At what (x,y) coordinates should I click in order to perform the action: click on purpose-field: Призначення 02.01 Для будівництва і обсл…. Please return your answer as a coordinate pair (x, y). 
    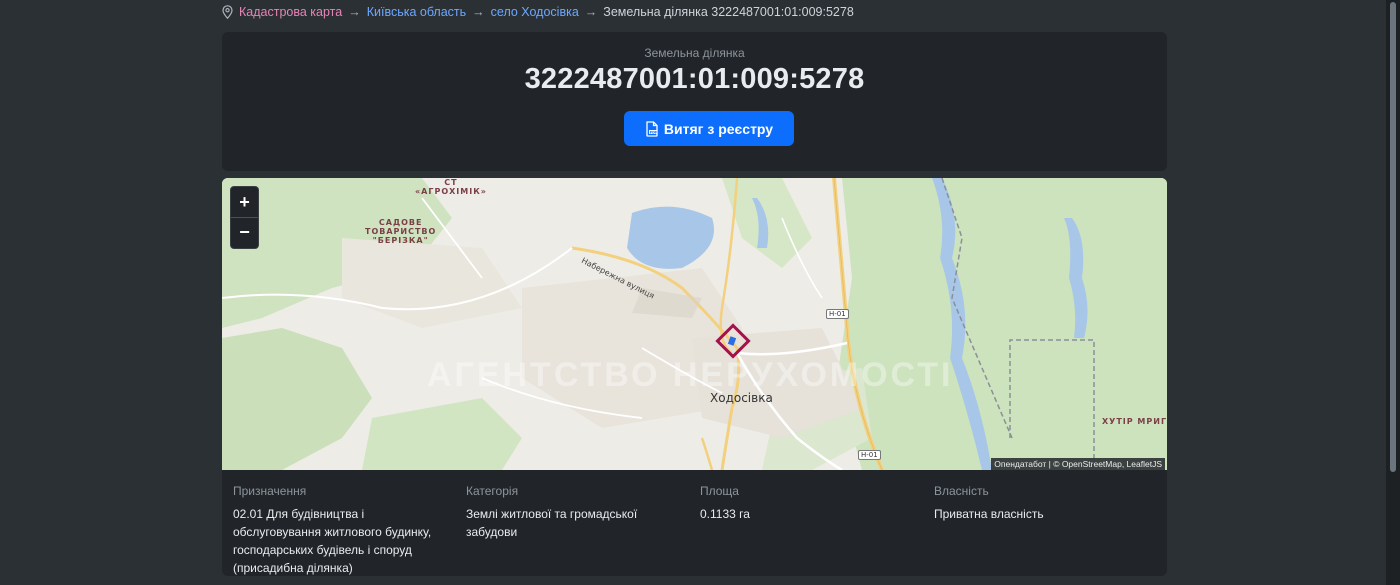
    Looking at the image, I should click on (343, 530).